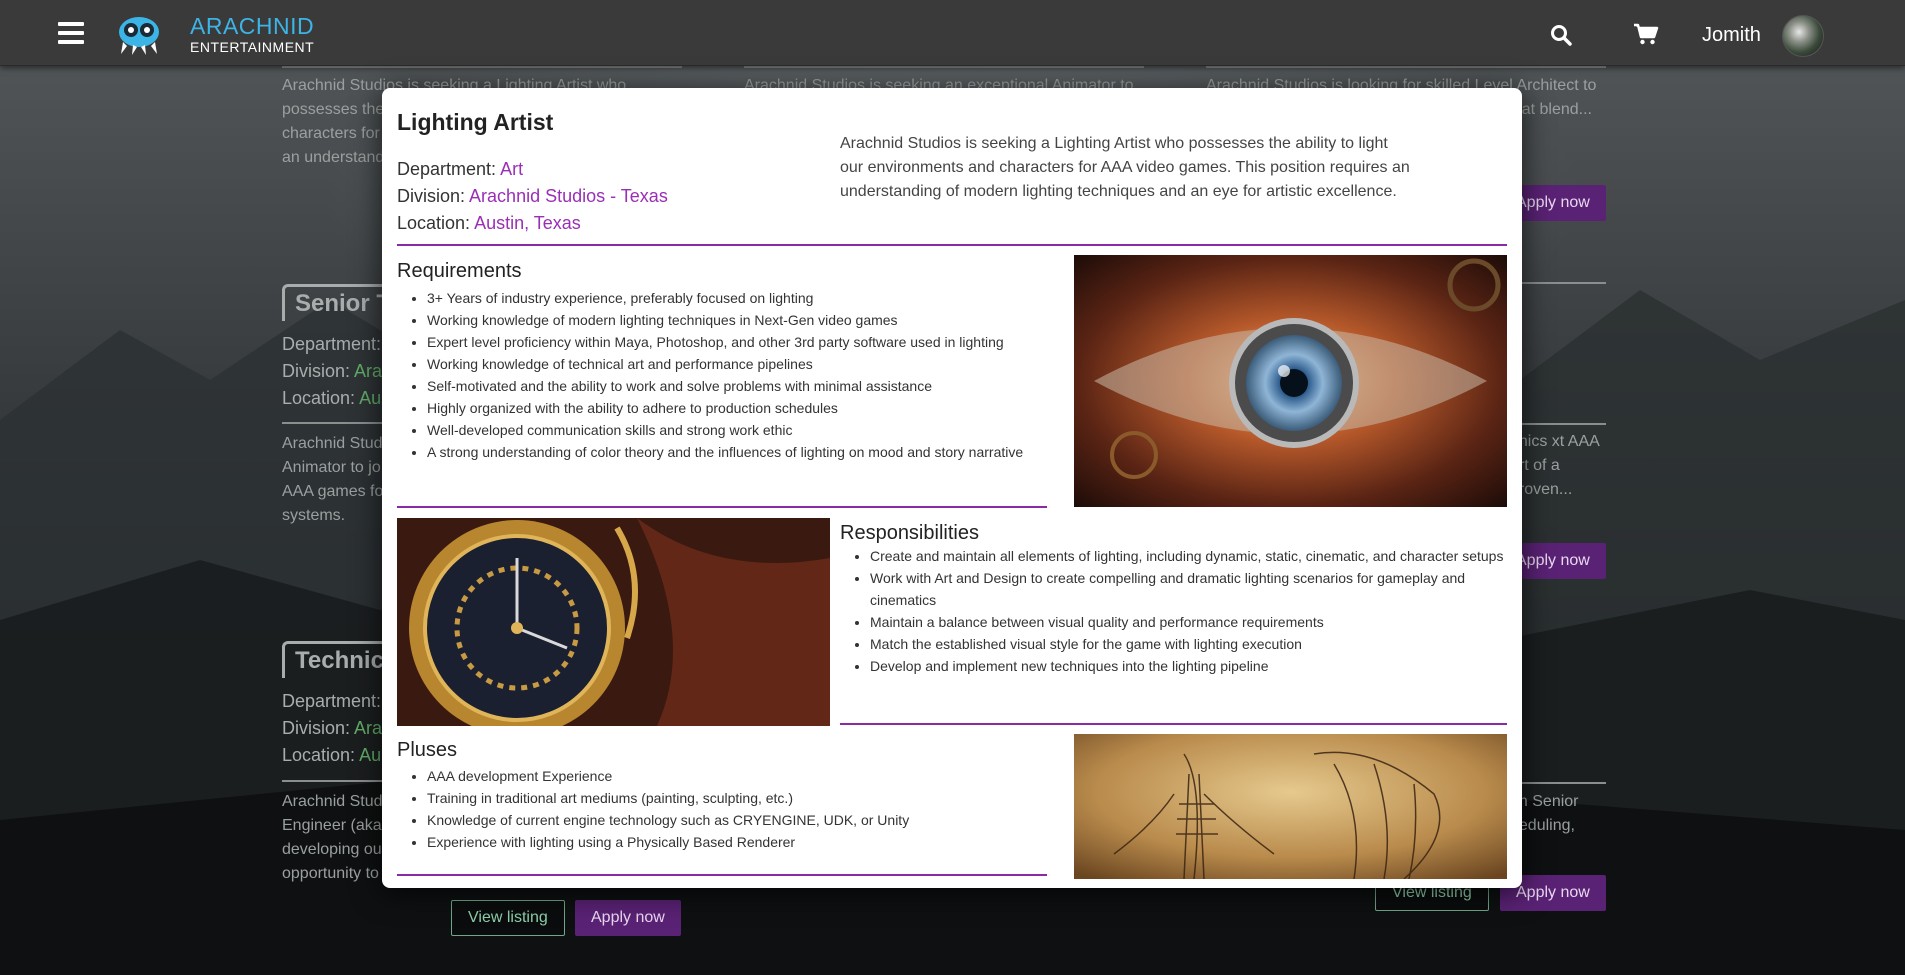 This screenshot has width=1905, height=975. Describe the element at coordinates (1544, 813) in the screenshot. I see `job-card-desc: an Senior heduling,` at that location.